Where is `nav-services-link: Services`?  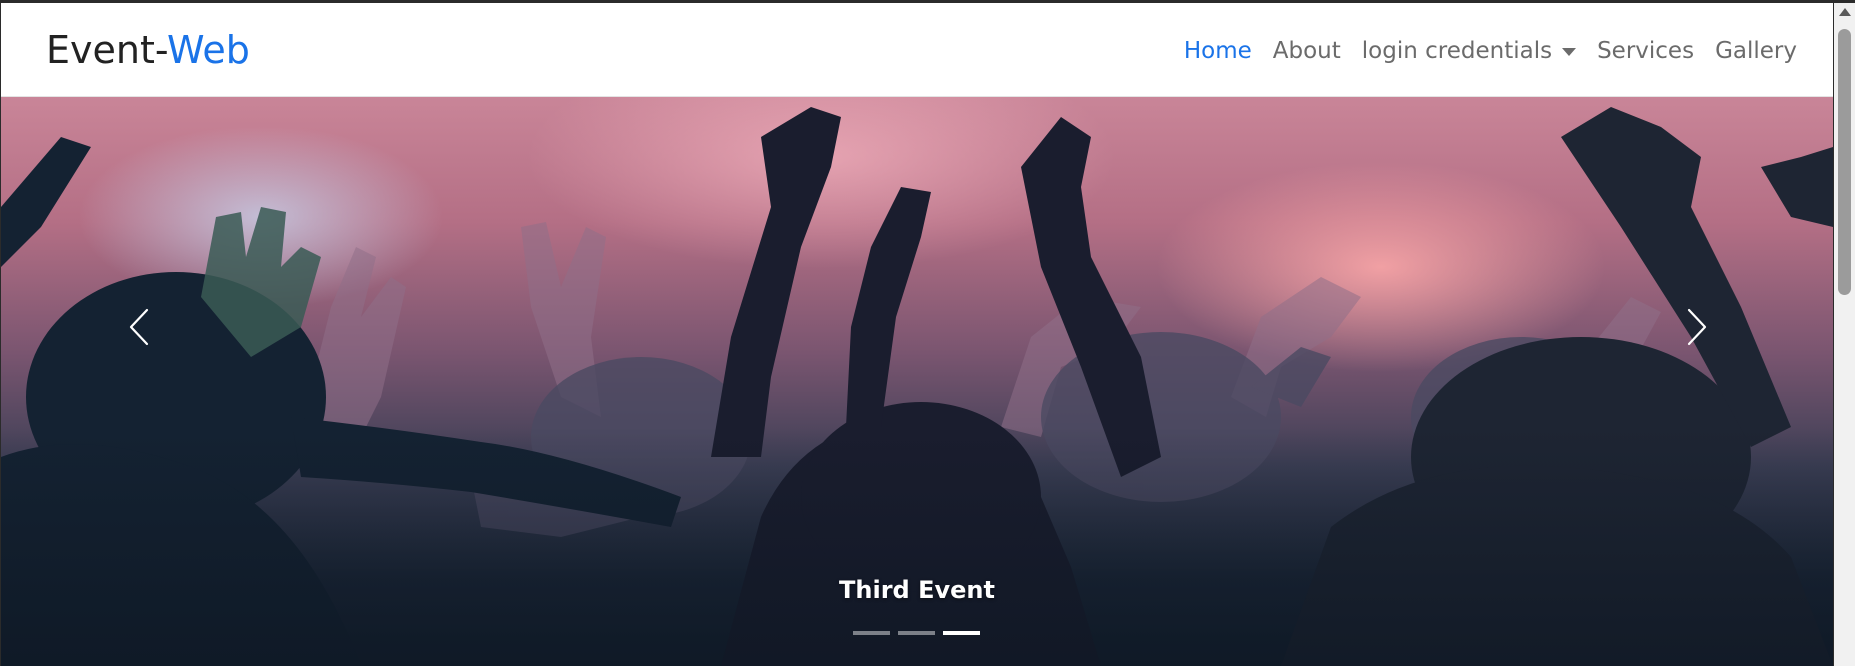
nav-services-link: Services is located at coordinates (1645, 51).